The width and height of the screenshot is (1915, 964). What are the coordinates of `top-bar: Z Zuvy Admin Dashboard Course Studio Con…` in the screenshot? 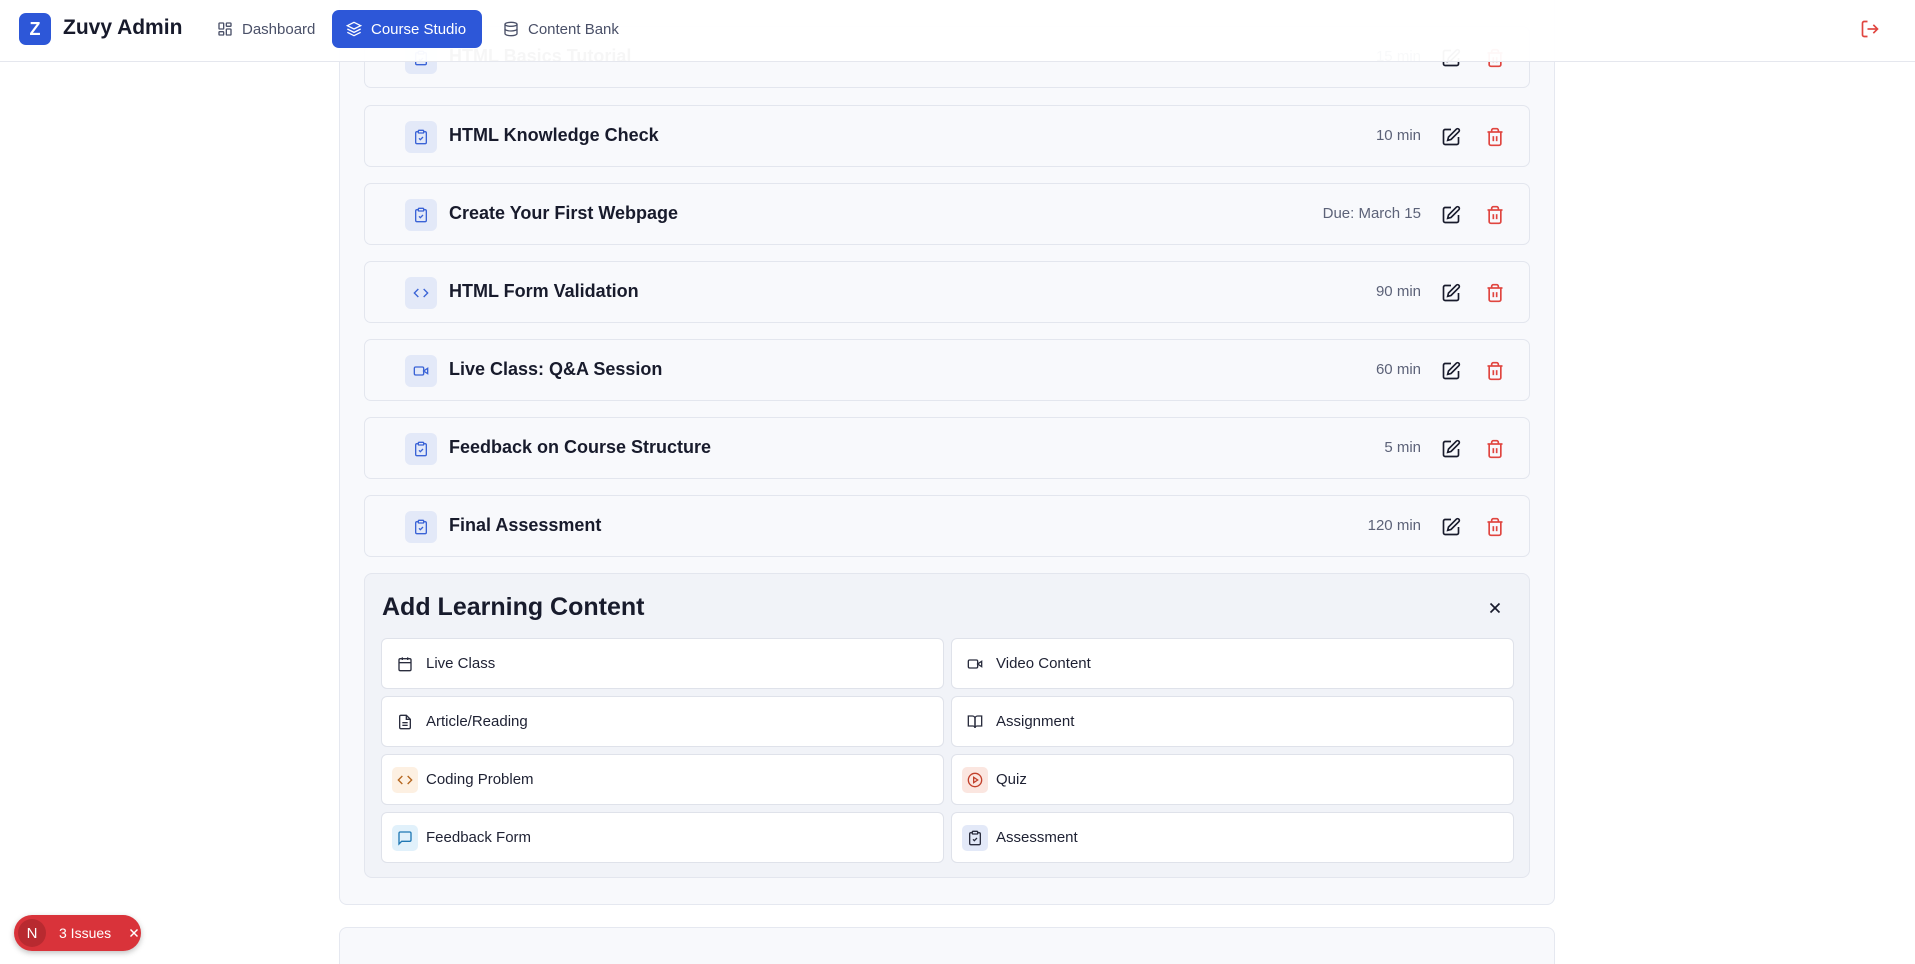 It's located at (957, 31).